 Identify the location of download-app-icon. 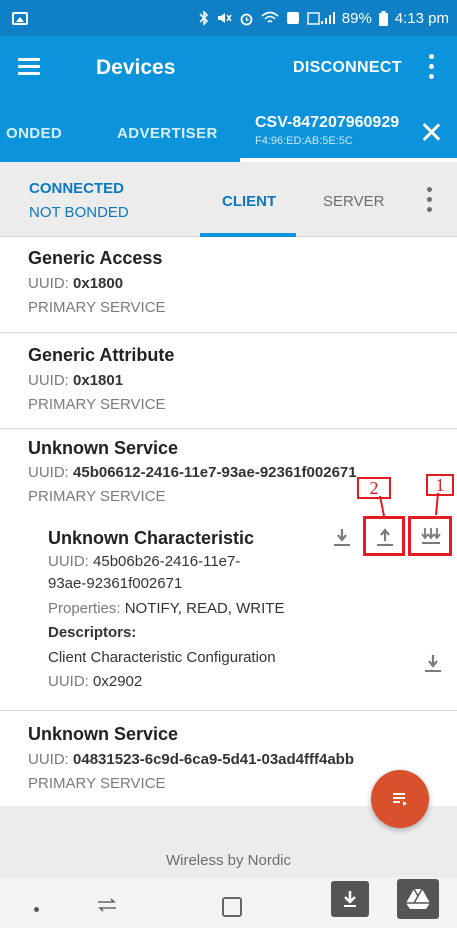
(350, 899).